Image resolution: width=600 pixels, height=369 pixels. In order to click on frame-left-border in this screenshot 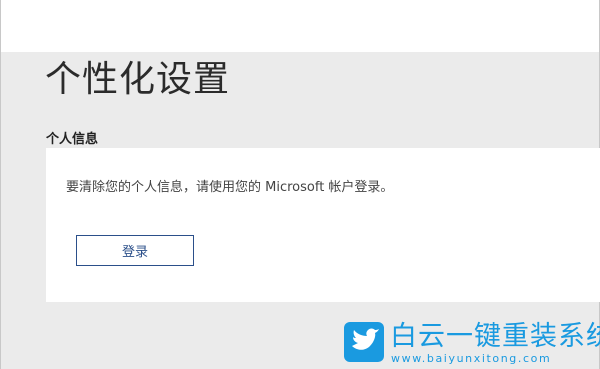, I will do `click(0, 184)`.